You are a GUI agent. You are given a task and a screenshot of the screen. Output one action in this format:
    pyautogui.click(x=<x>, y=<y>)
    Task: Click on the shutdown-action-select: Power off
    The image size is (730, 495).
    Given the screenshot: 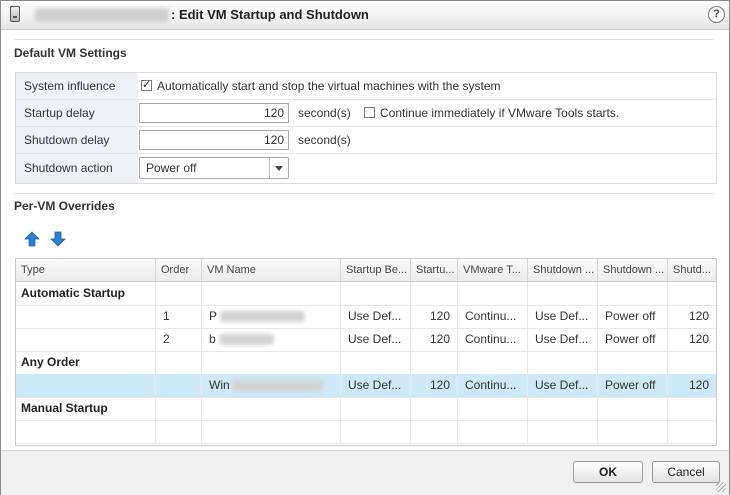 What is the action you would take?
    pyautogui.click(x=214, y=168)
    